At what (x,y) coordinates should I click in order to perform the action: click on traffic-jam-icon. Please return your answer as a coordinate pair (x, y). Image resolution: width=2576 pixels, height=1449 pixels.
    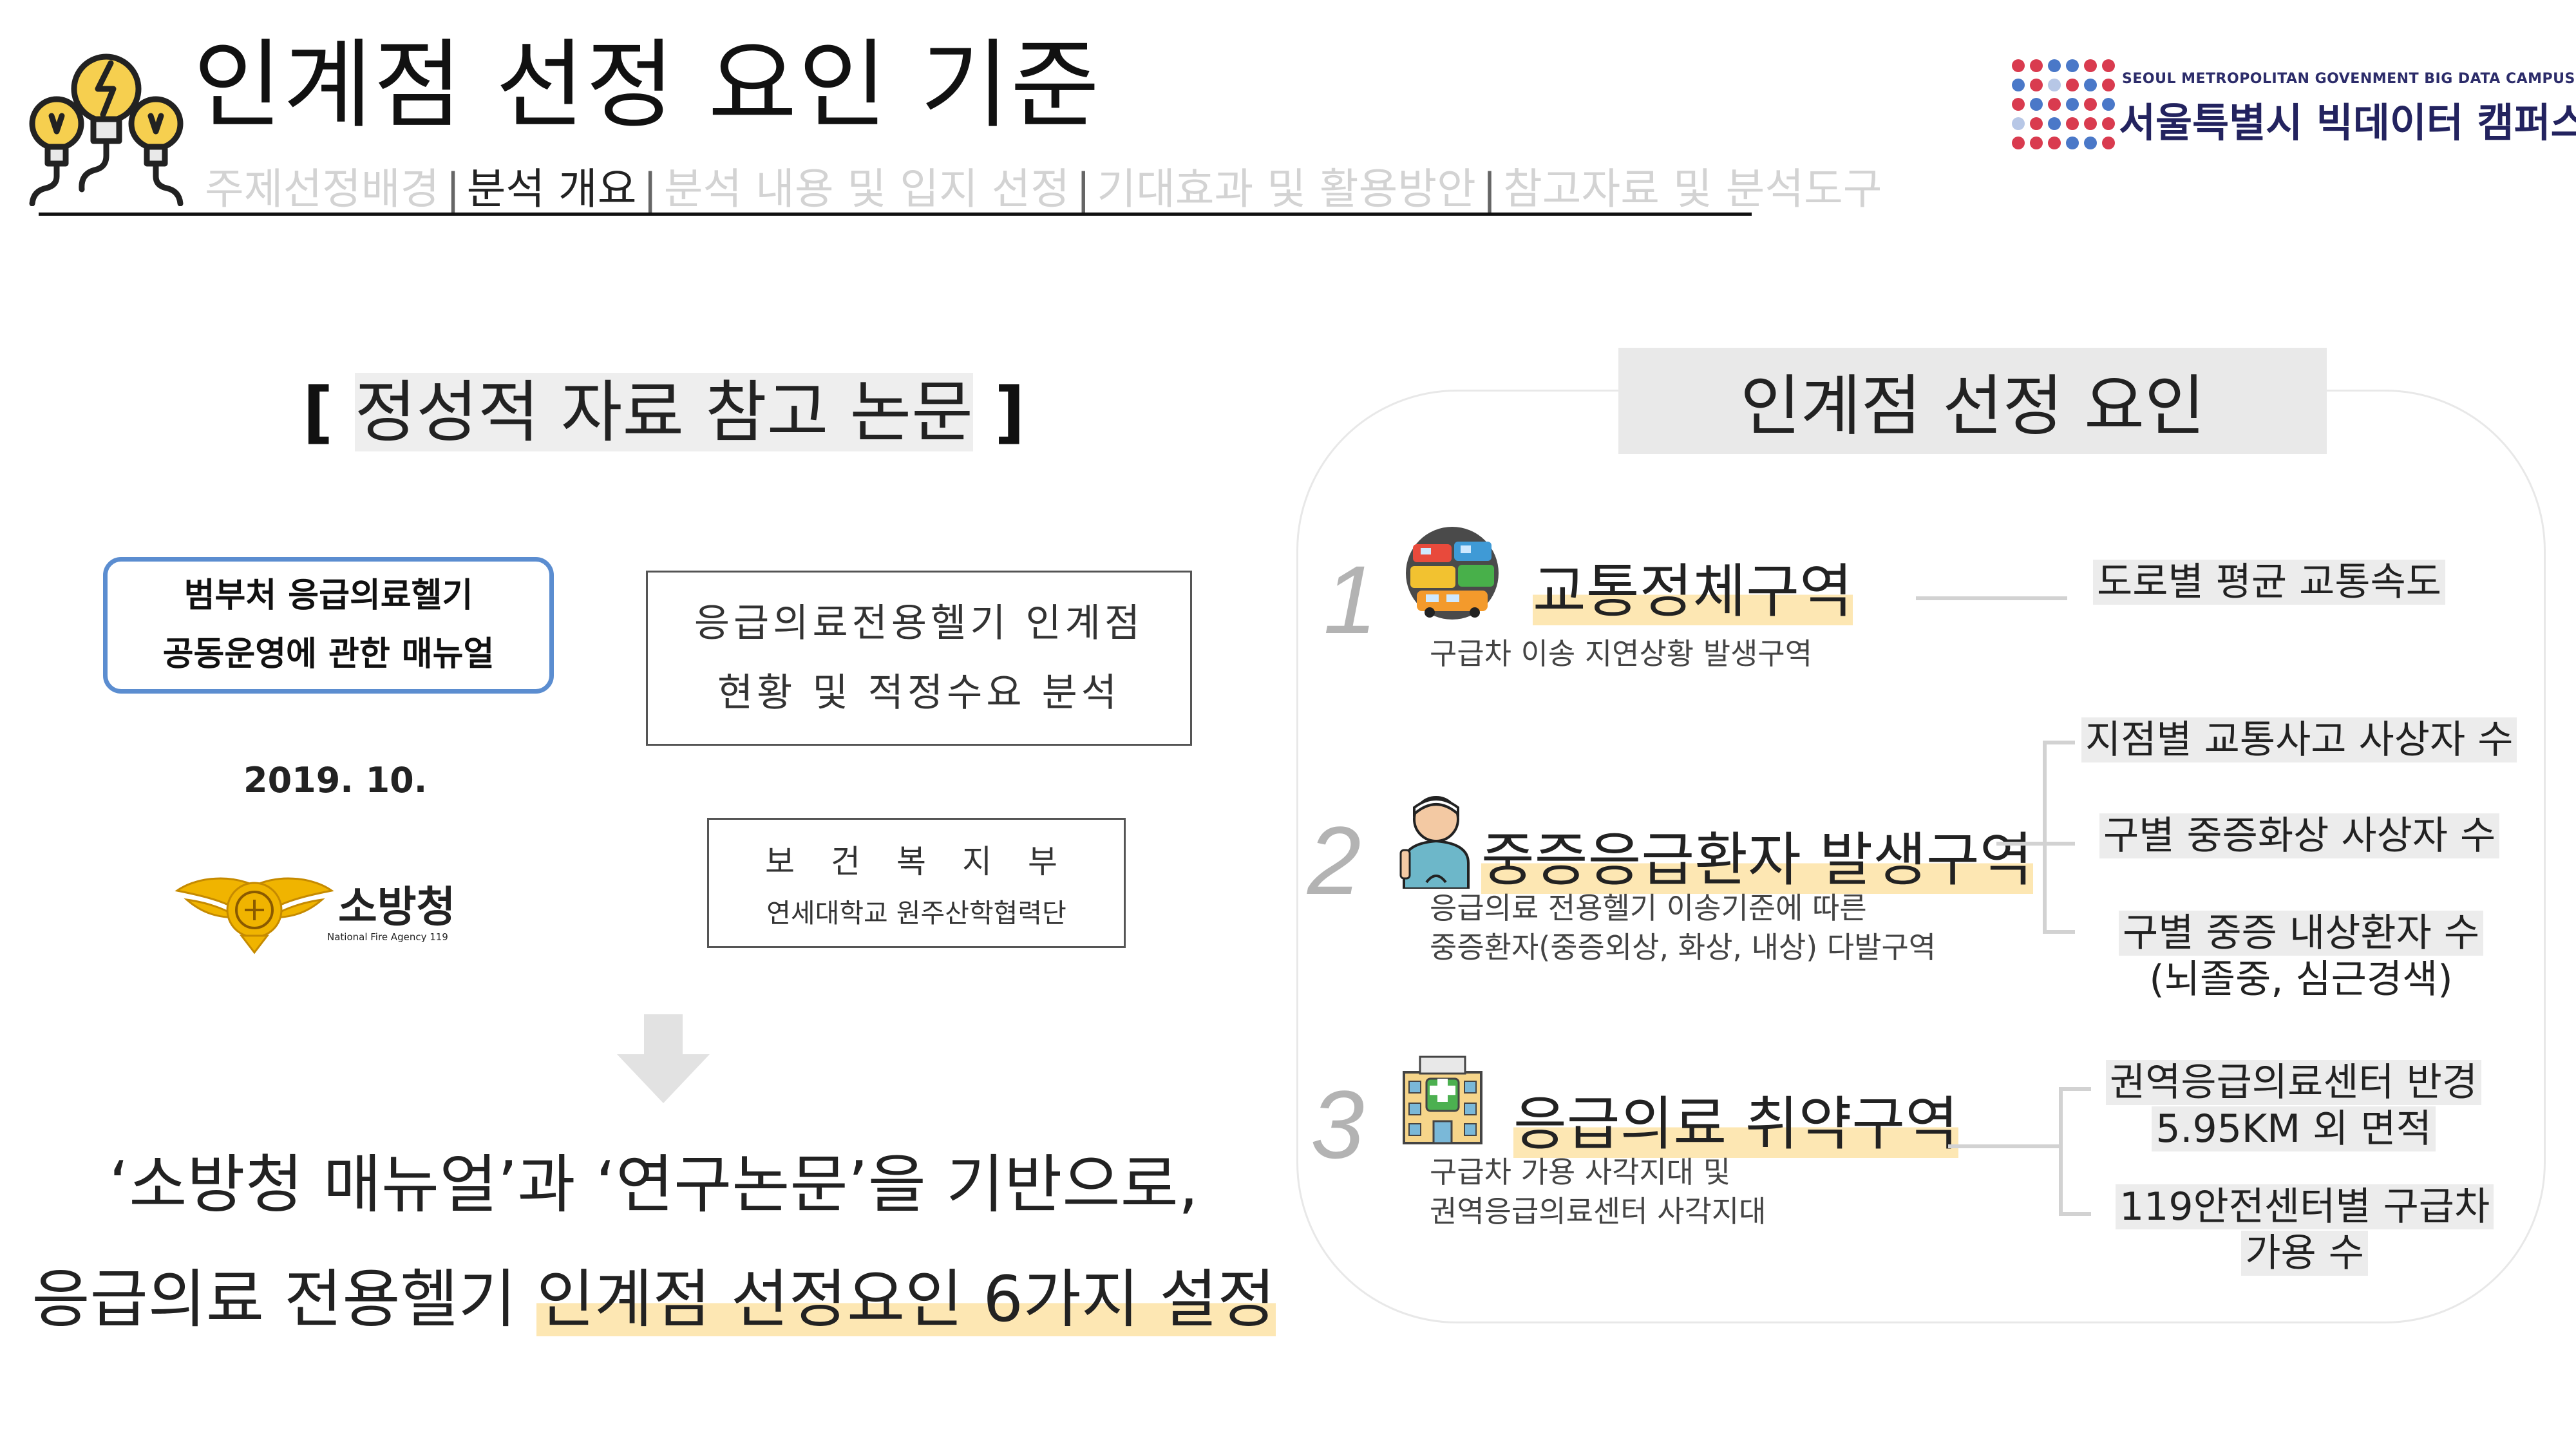
    Looking at the image, I should click on (1452, 573).